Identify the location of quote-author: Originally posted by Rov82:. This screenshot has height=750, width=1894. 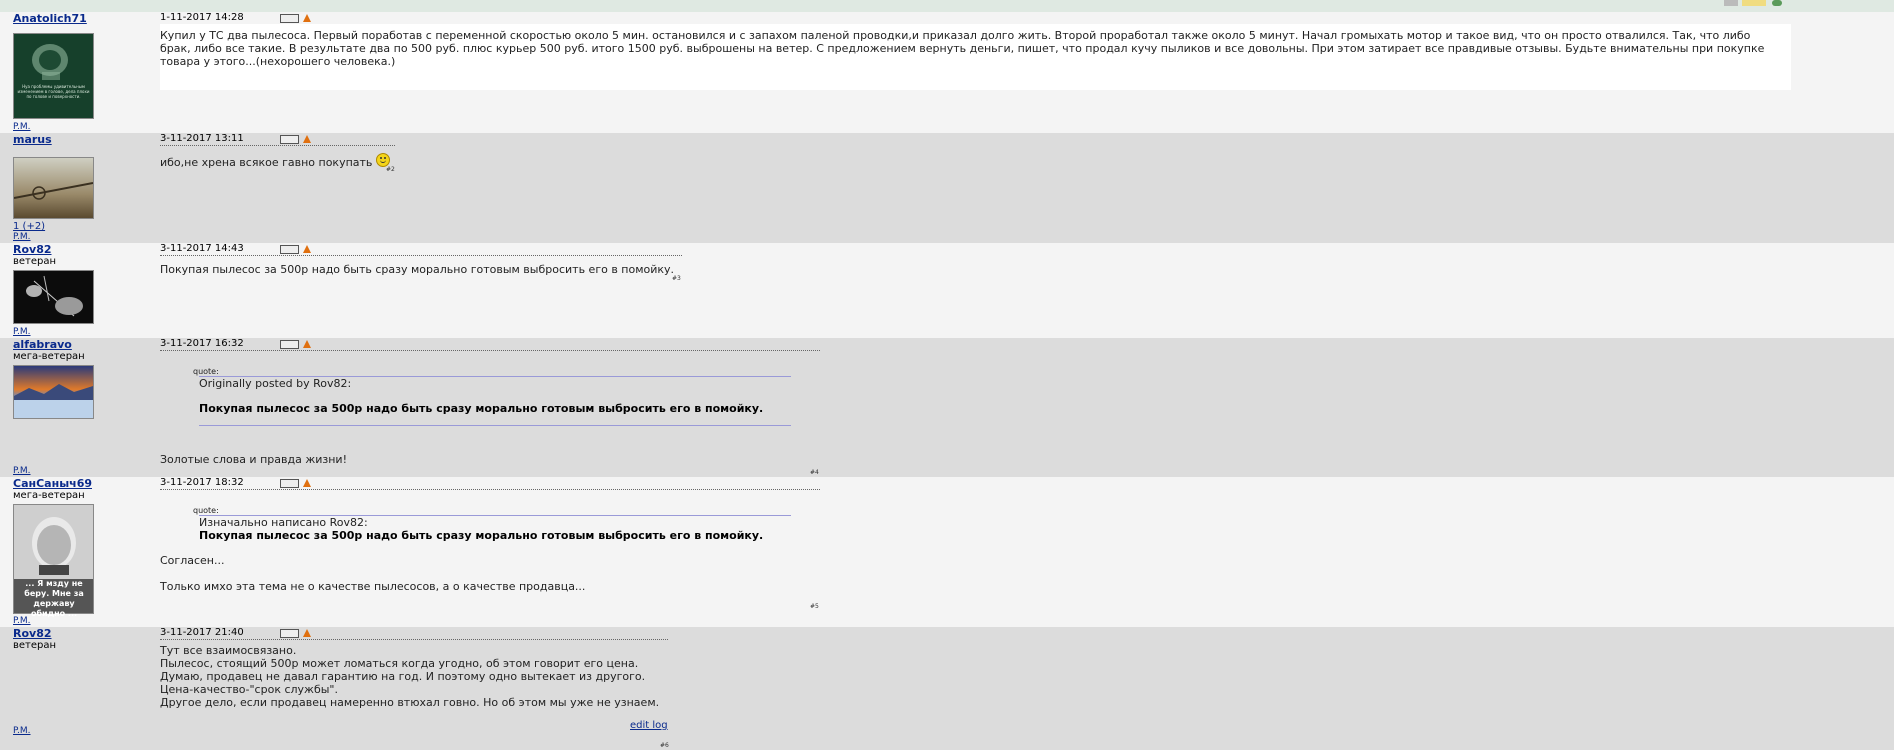
(275, 383).